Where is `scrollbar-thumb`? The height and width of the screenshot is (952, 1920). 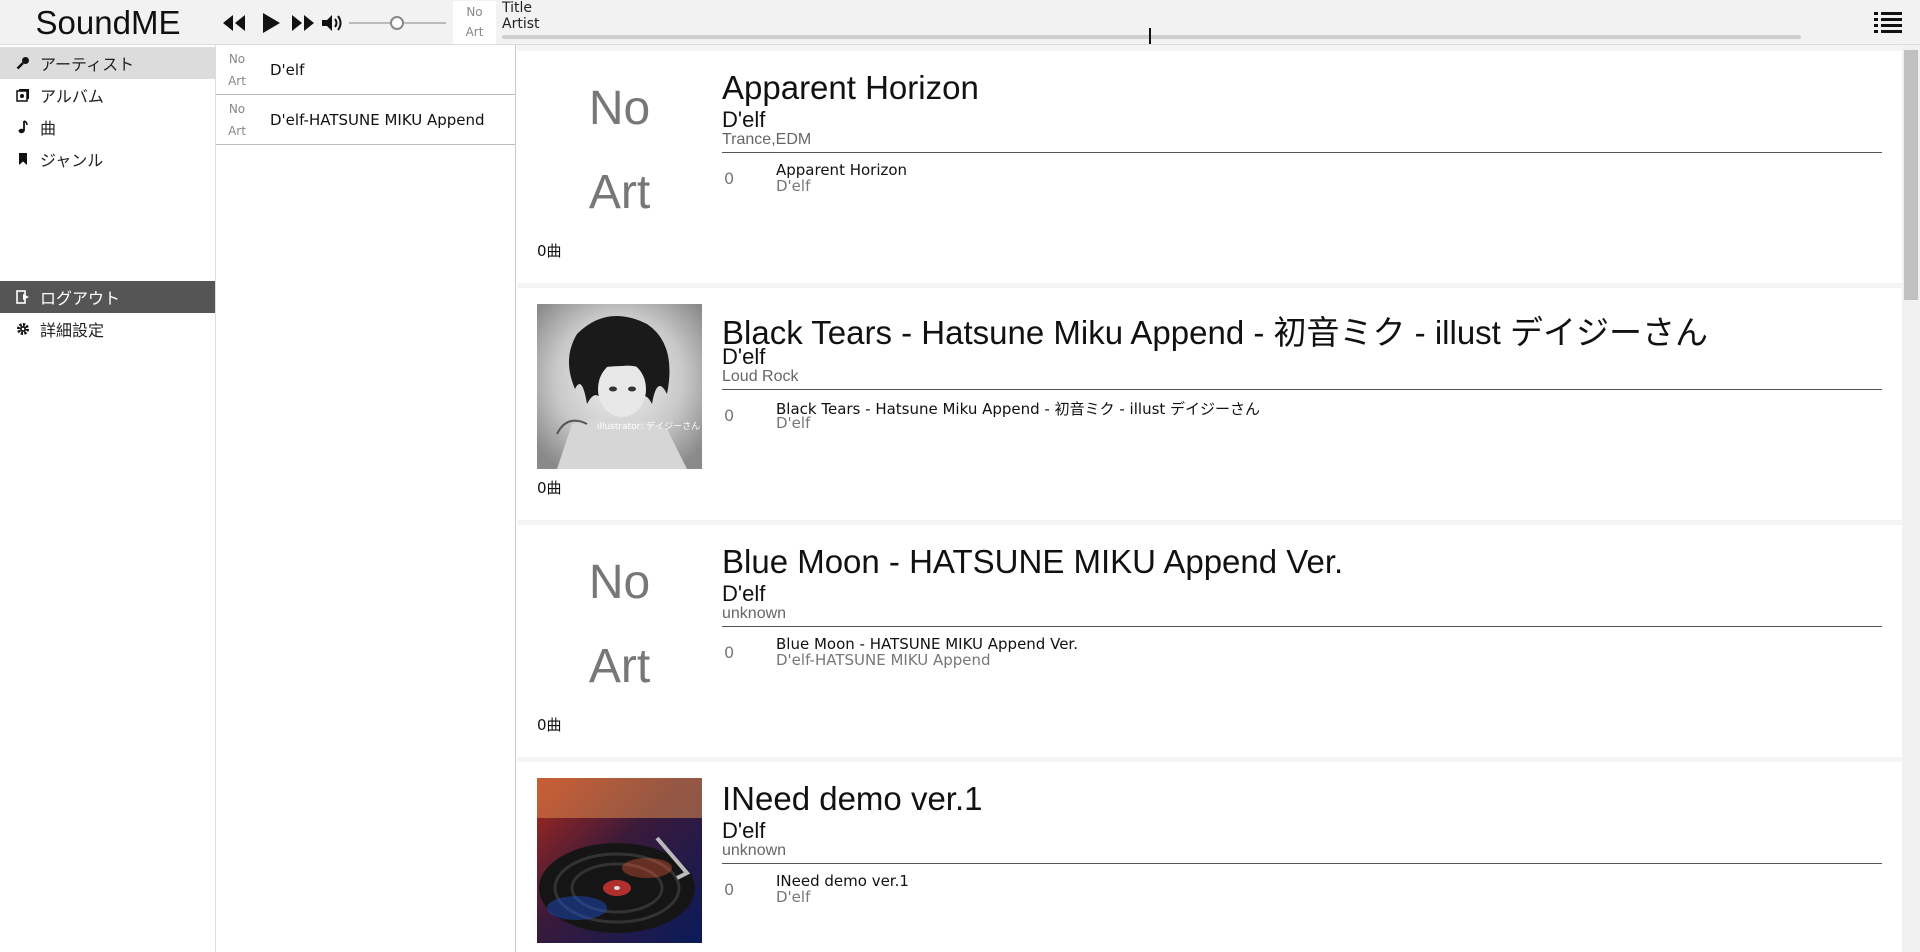
scrollbar-thumb is located at coordinates (1911, 175).